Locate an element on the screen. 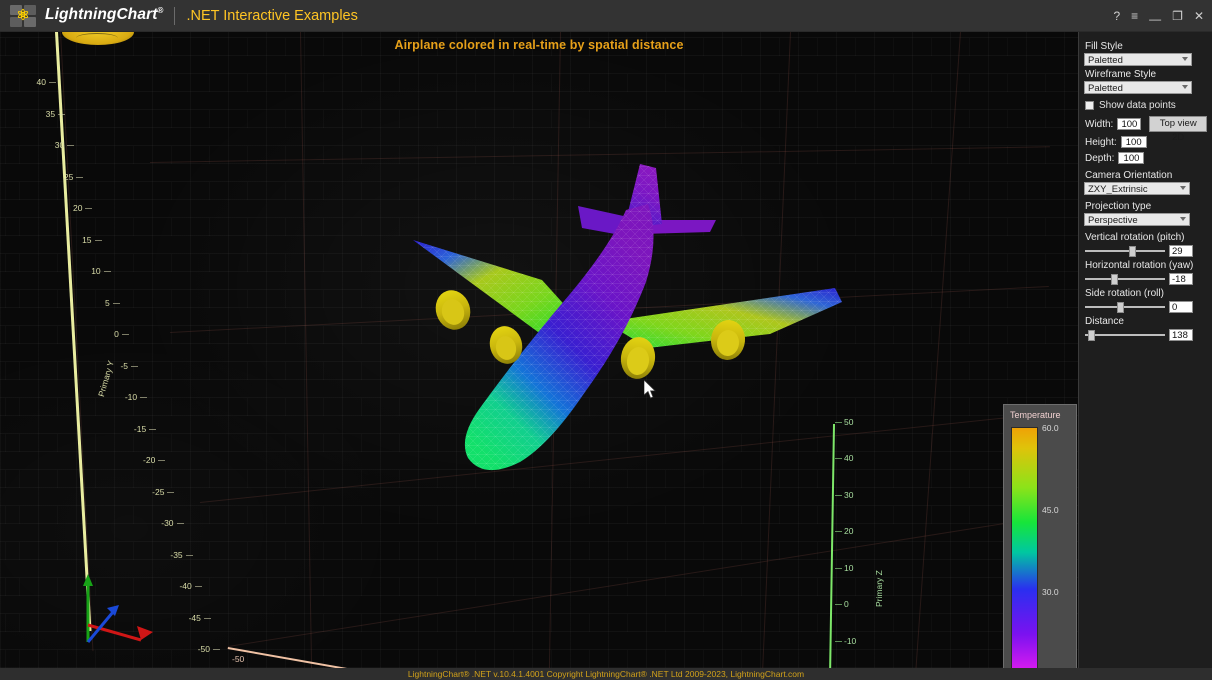 The width and height of the screenshot is (1212, 680). y-axis-tick: 5 is located at coordinates (107, 302).